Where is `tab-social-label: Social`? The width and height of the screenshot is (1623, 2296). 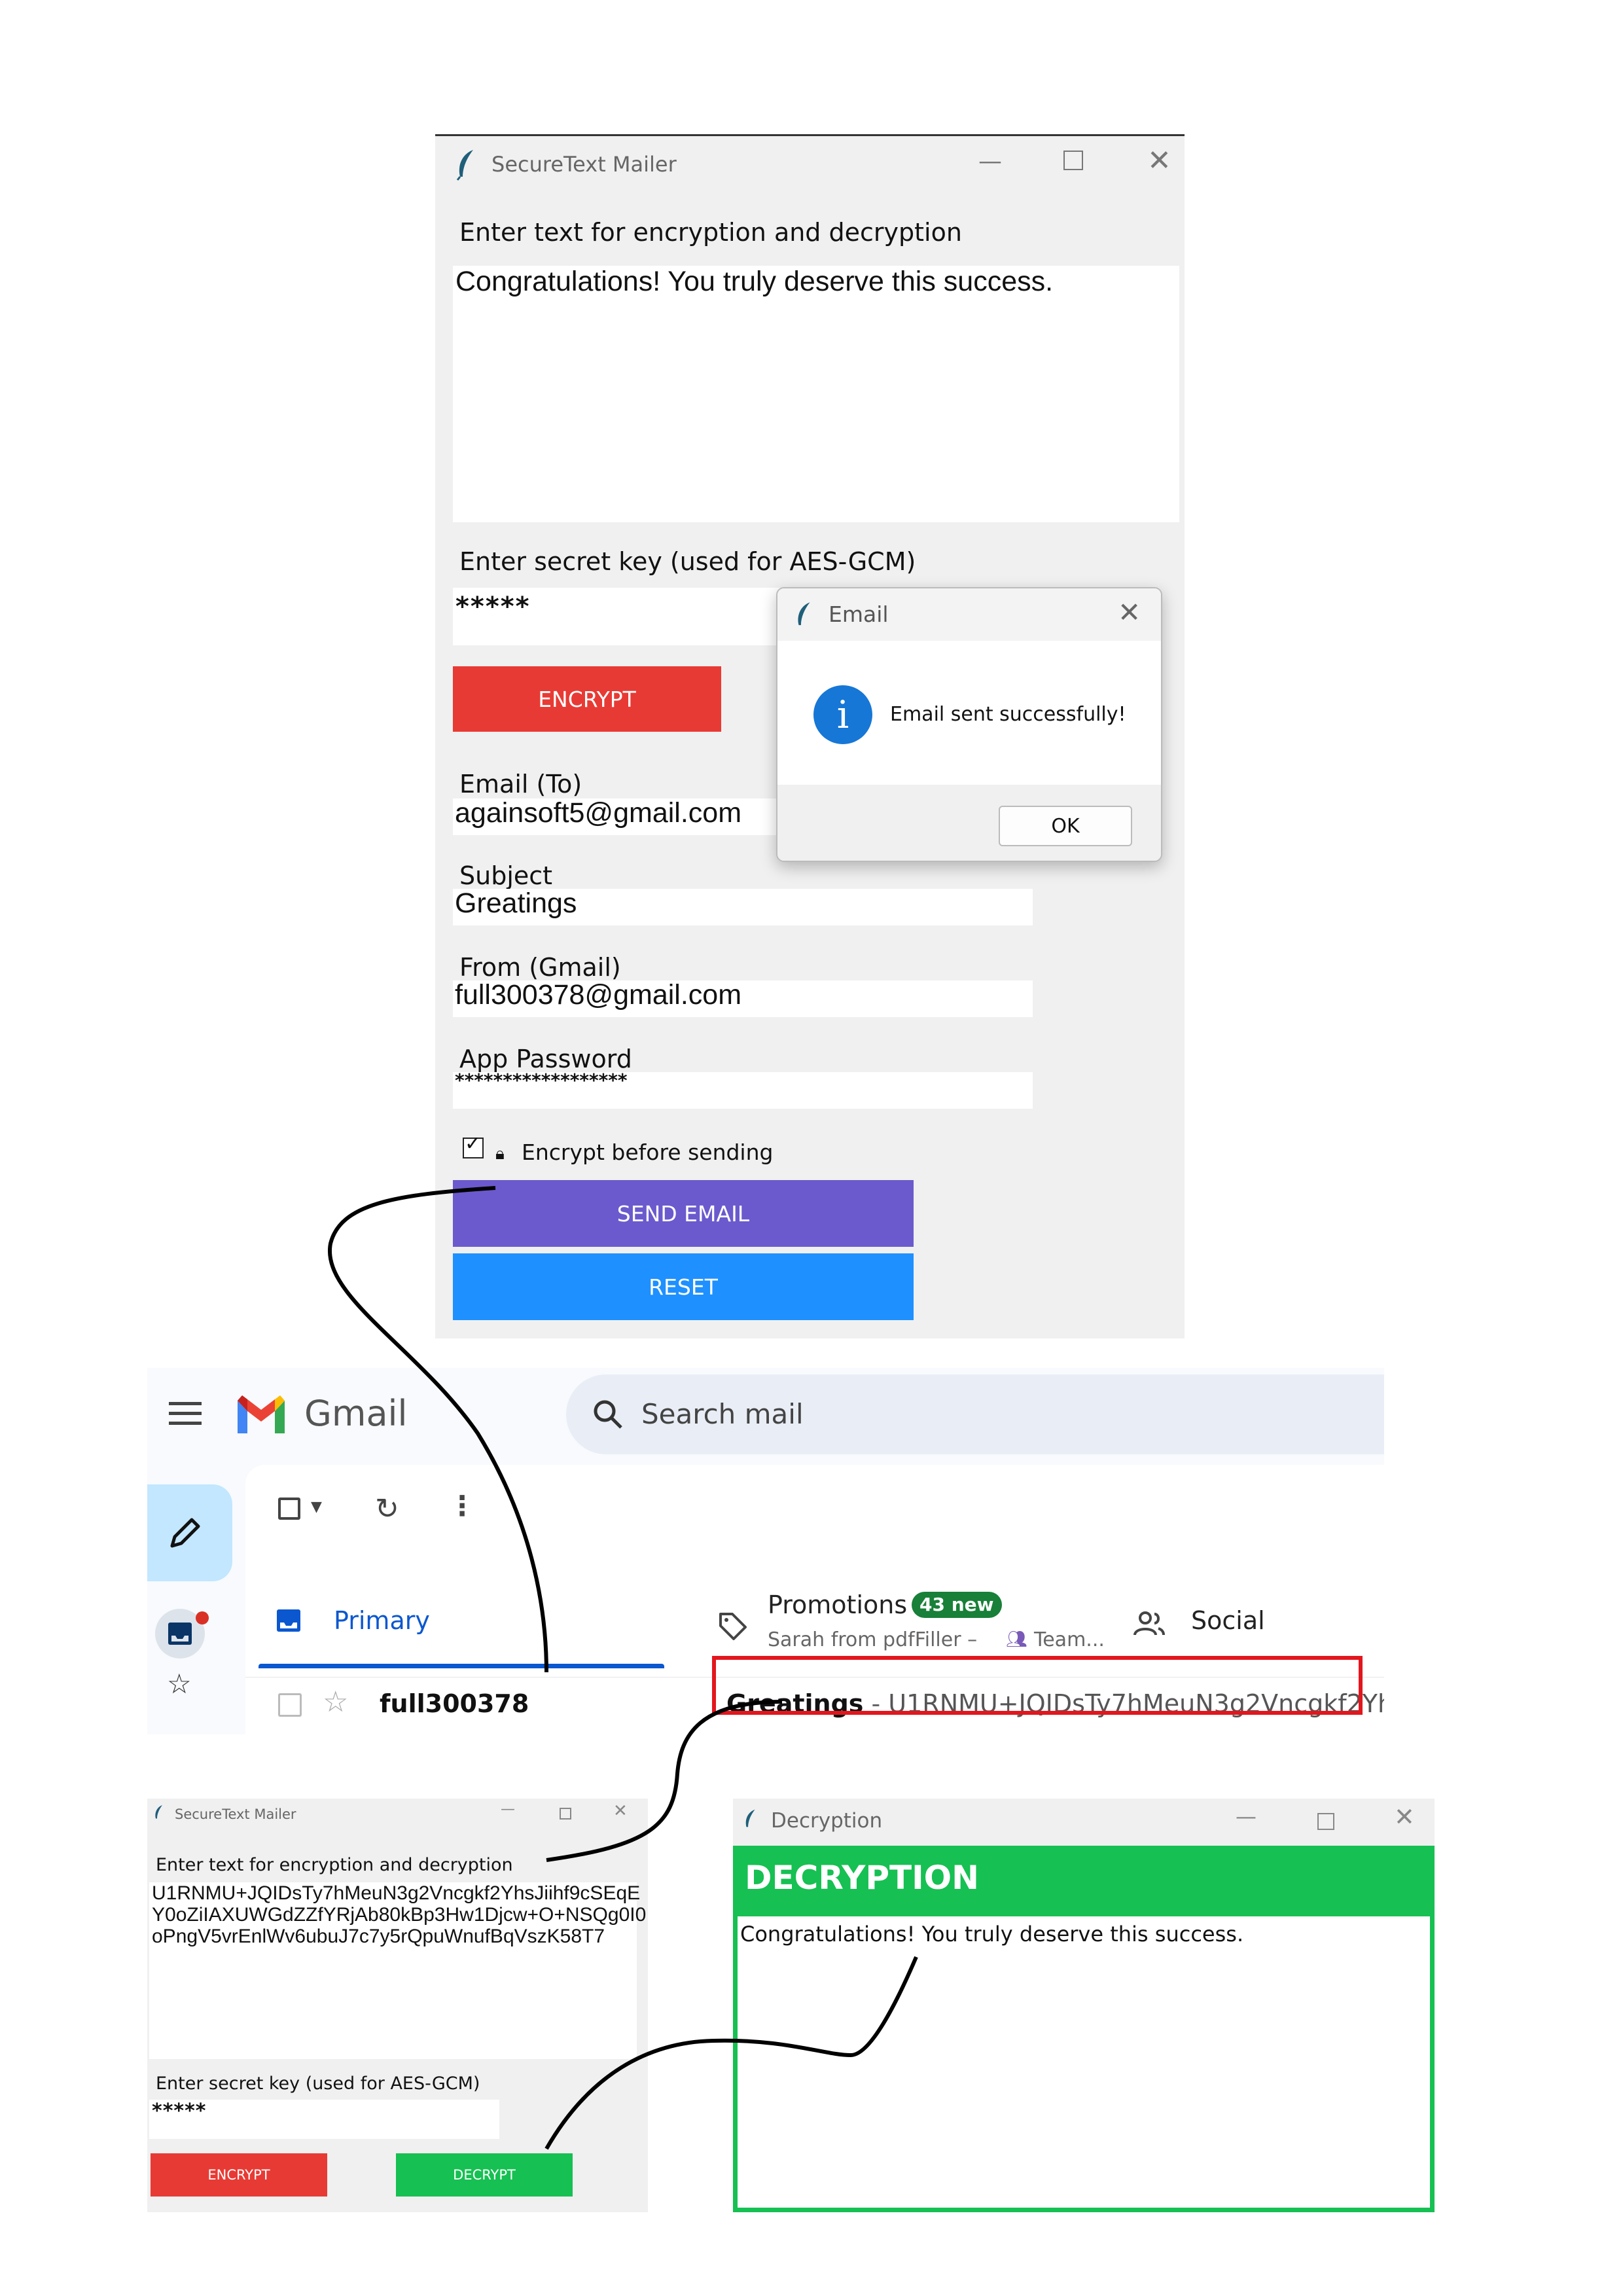
tab-social-label: Social is located at coordinates (1228, 1620).